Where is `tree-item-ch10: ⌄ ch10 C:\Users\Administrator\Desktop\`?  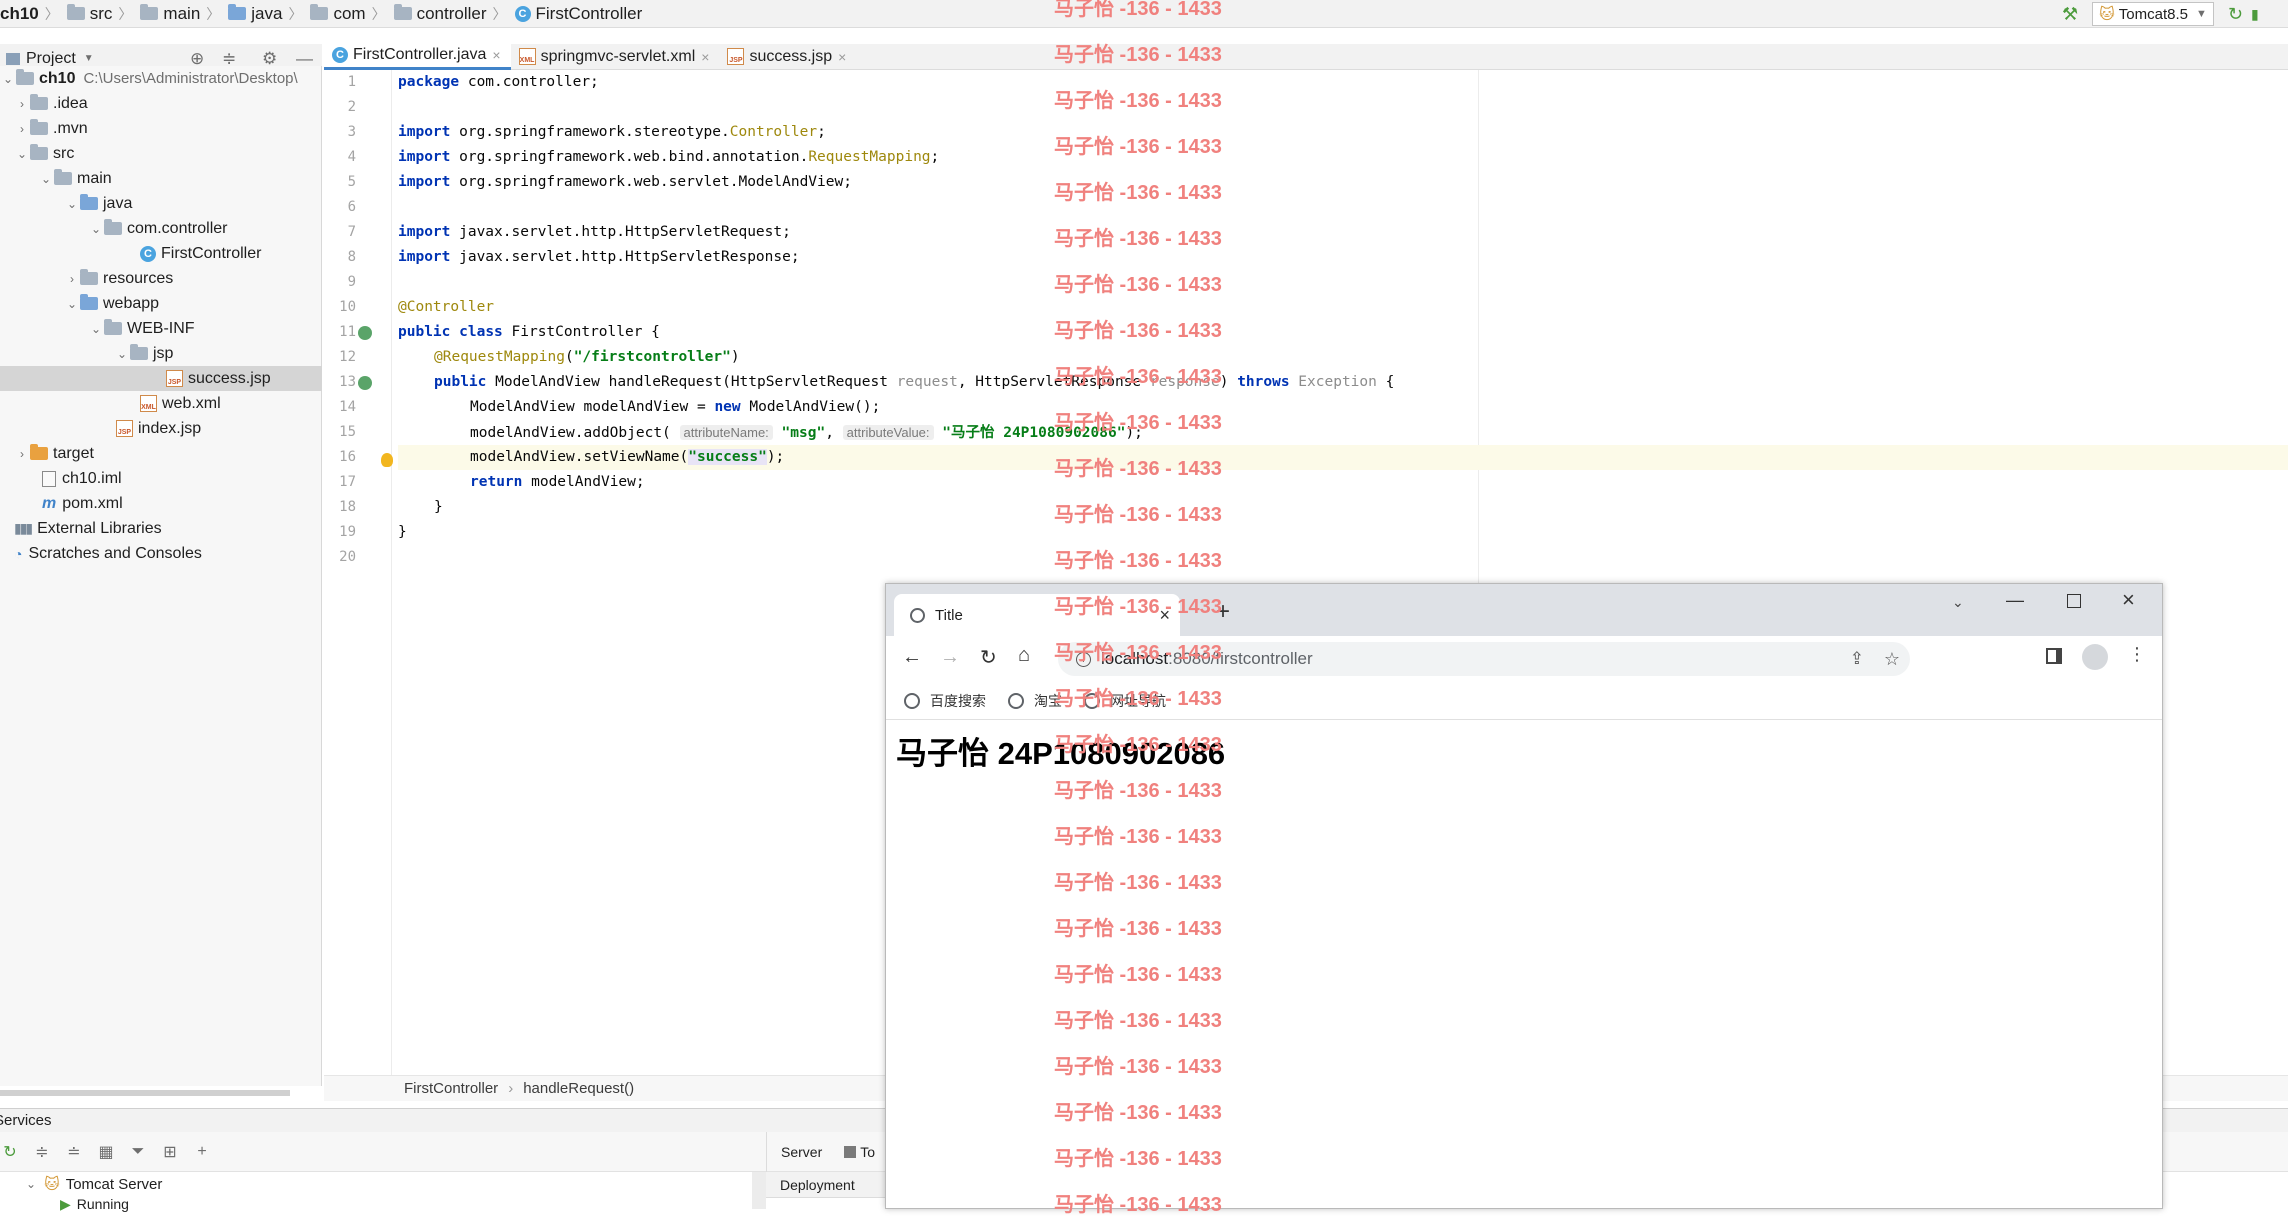
tree-item-ch10: ⌄ ch10 C:\Users\Administrator\Desktop\ is located at coordinates (149, 78).